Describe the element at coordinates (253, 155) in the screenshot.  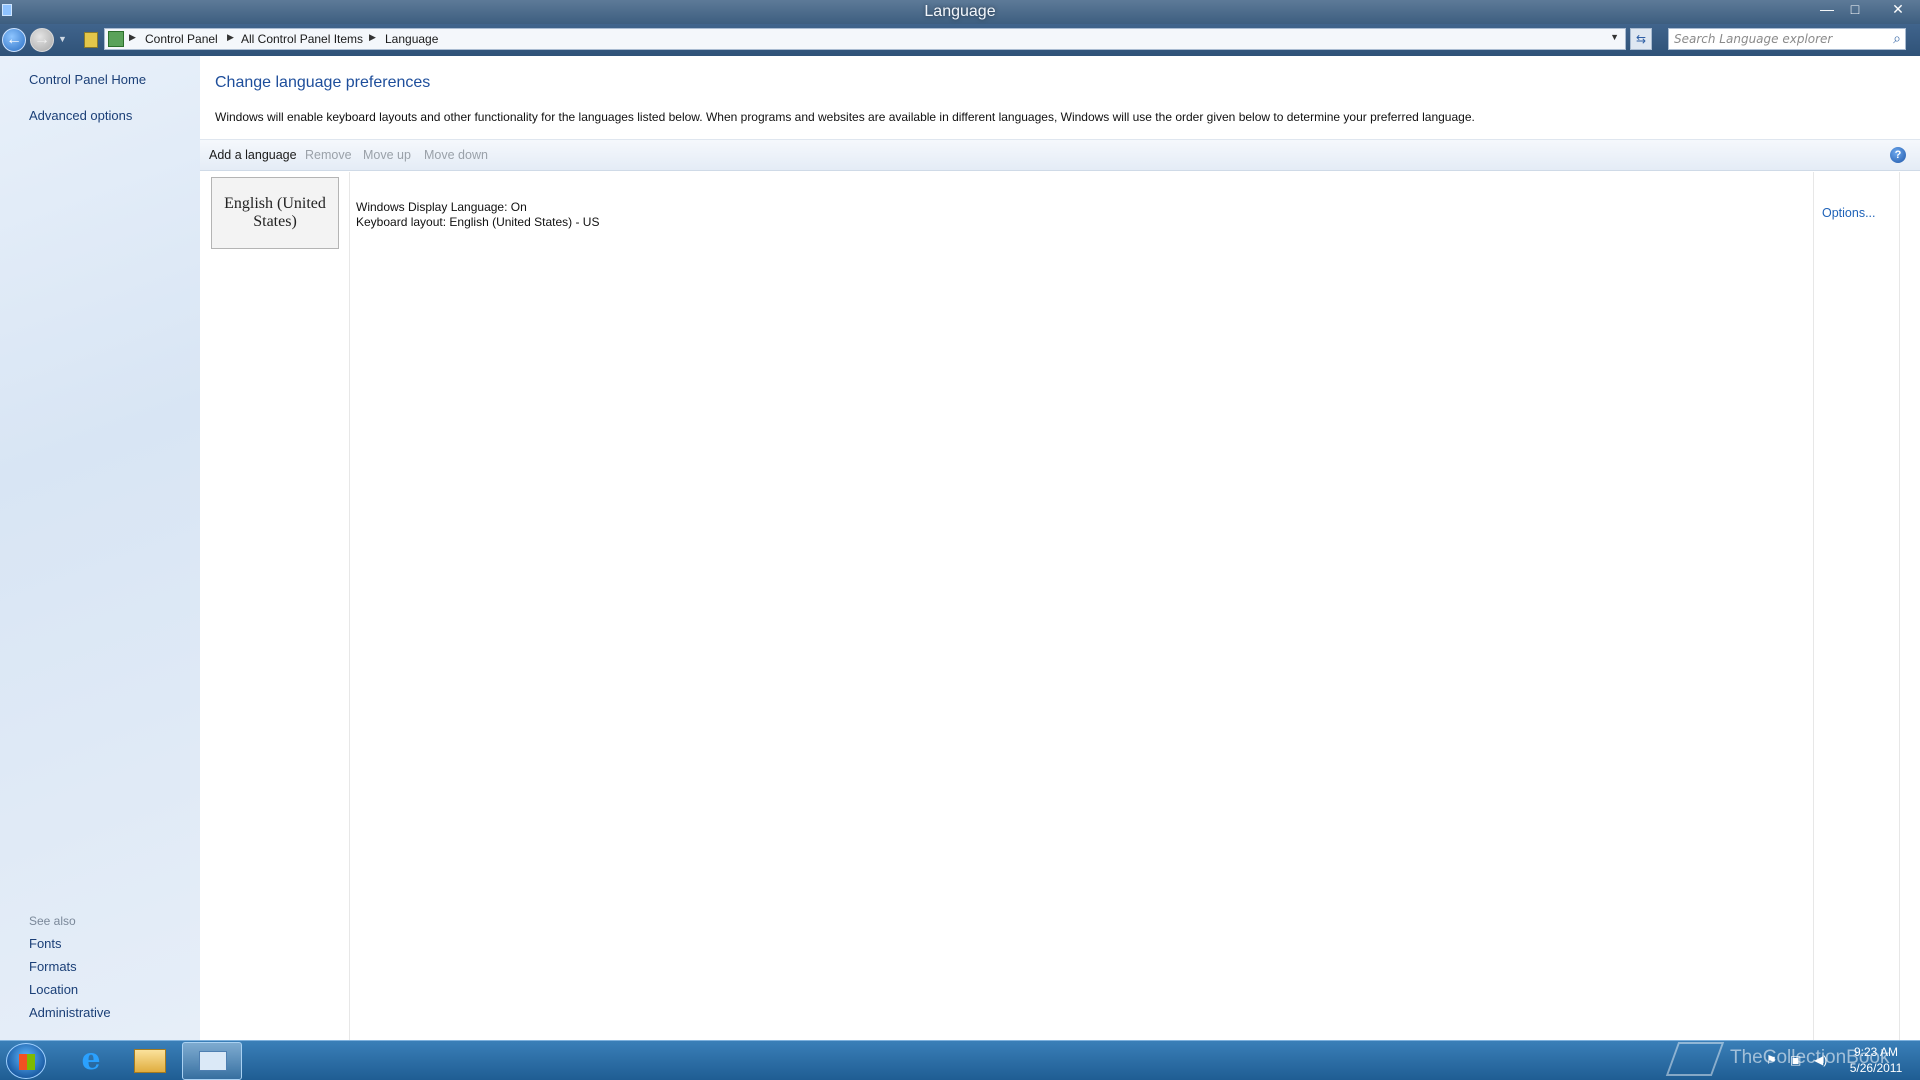
I see `add-language-button: Add a language` at that location.